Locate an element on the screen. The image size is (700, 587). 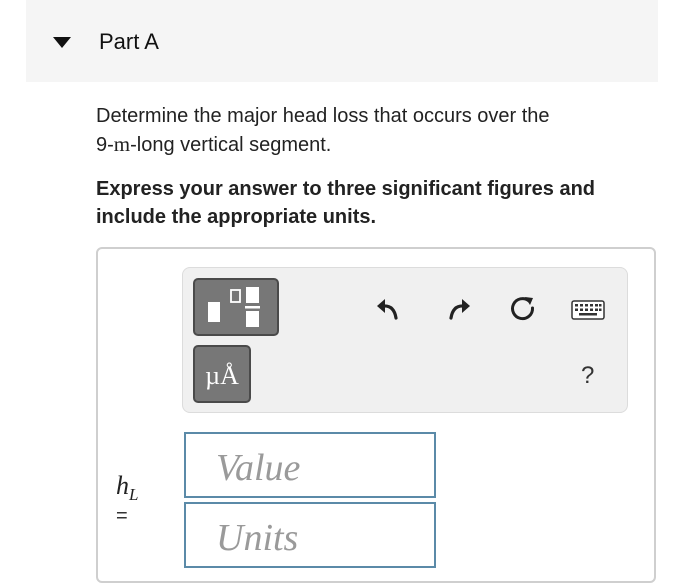
templates-button is located at coordinates (236, 307).